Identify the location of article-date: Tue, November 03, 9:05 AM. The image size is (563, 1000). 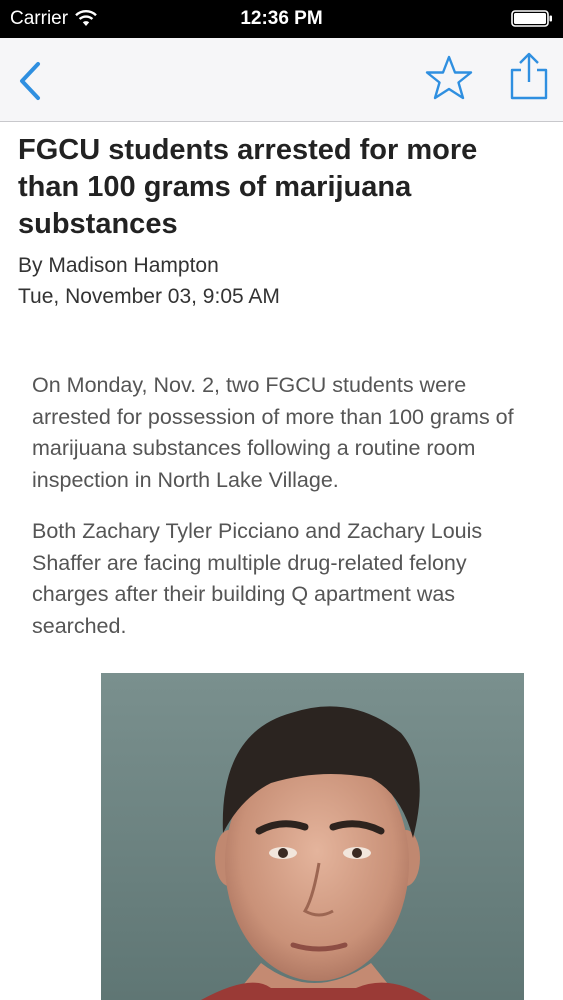
(149, 296).